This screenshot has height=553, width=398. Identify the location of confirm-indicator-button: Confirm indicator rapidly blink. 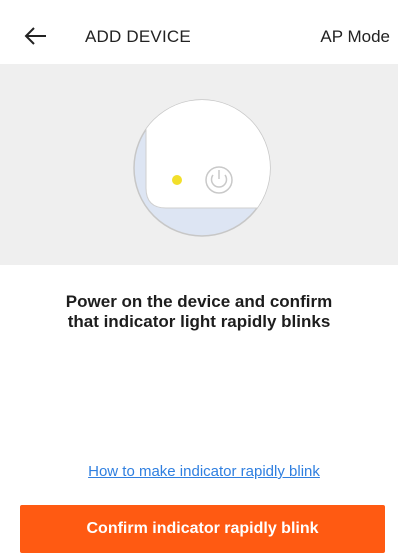
(202, 529).